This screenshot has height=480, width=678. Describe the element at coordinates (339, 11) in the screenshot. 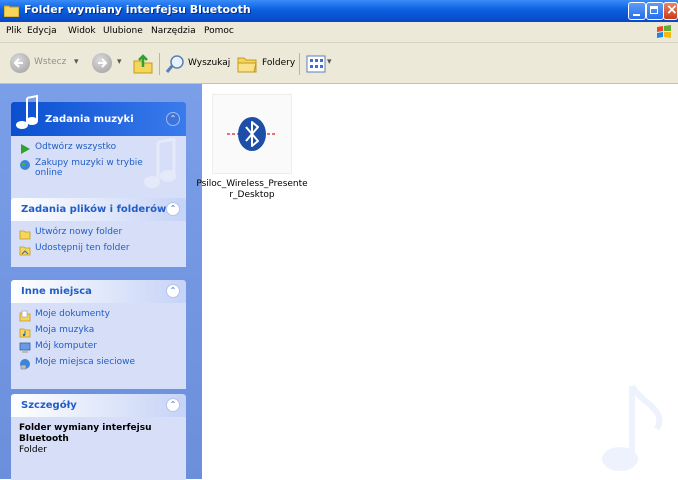

I see `title-bar: Folder wymiany interfejsu Bluetooth ×` at that location.